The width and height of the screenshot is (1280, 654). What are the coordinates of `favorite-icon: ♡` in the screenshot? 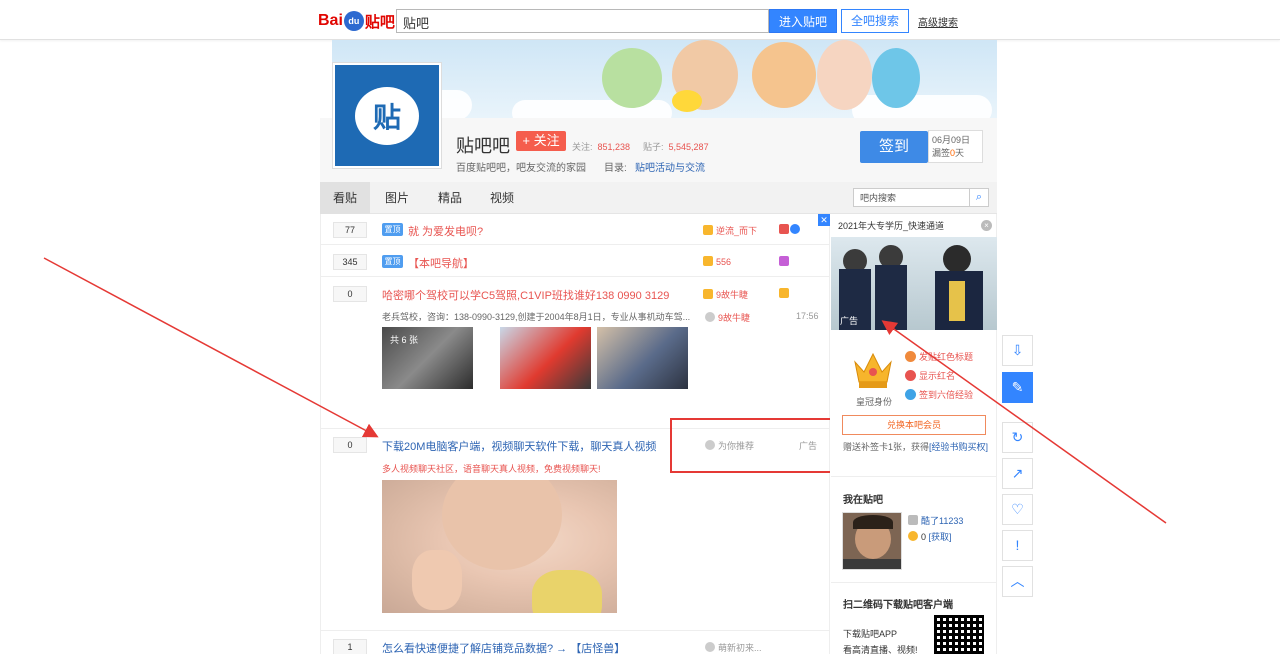 It's located at (1017, 509).